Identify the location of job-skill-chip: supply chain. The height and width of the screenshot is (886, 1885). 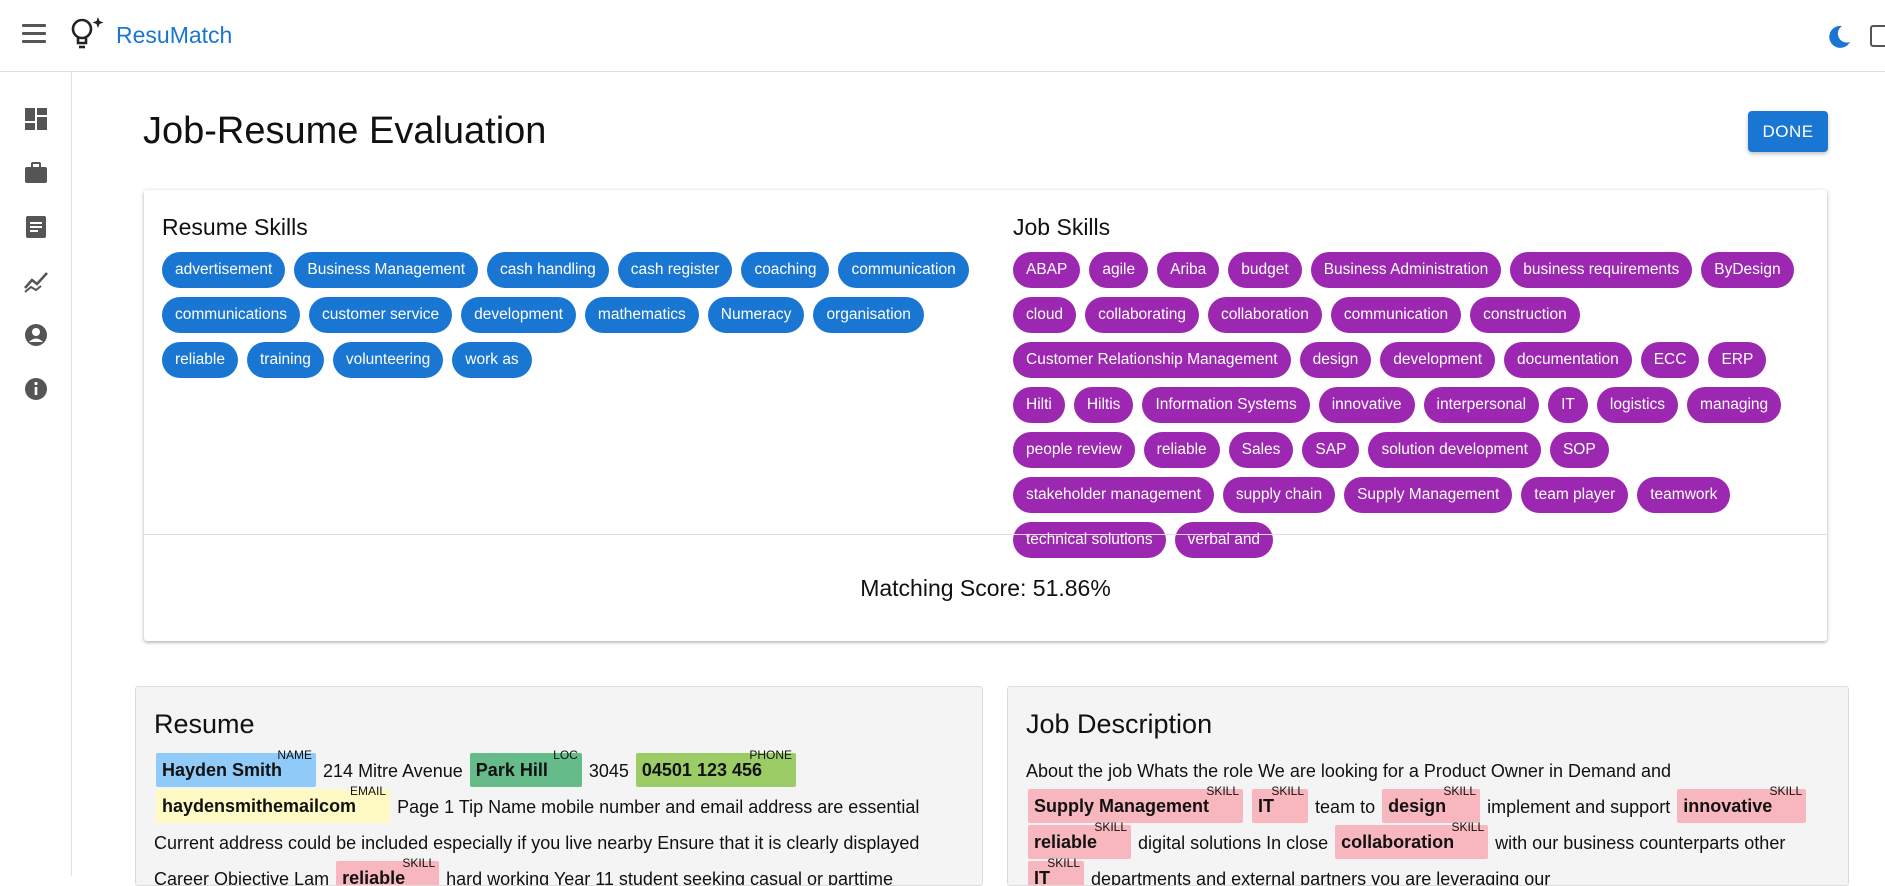
(1279, 495).